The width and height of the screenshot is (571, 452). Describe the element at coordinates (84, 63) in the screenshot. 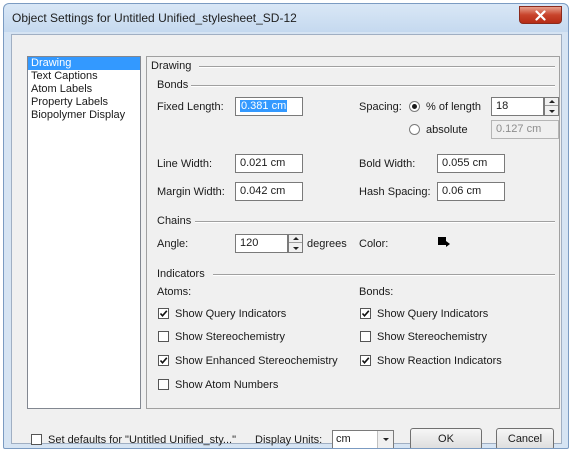

I see `category-item-drawing: Drawing` at that location.